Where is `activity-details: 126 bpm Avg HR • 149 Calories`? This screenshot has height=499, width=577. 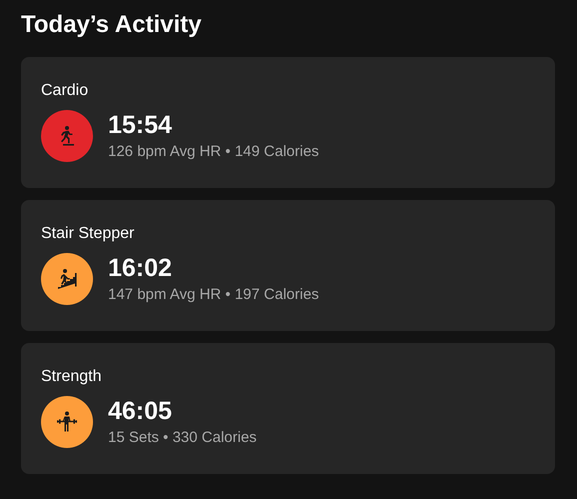
activity-details: 126 bpm Avg HR • 149 Calories is located at coordinates (213, 152).